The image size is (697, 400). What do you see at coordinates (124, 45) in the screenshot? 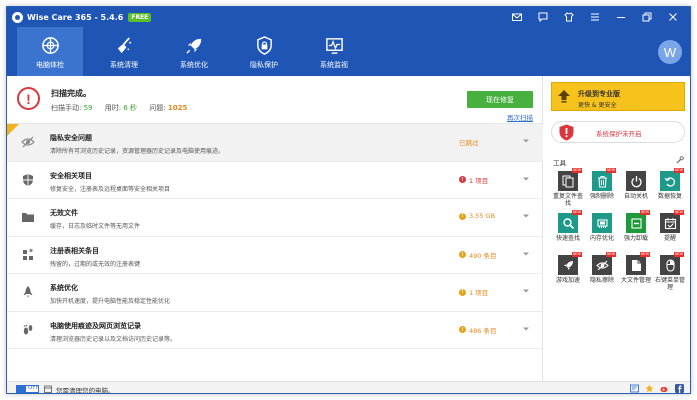
I see `broom-icon` at bounding box center [124, 45].